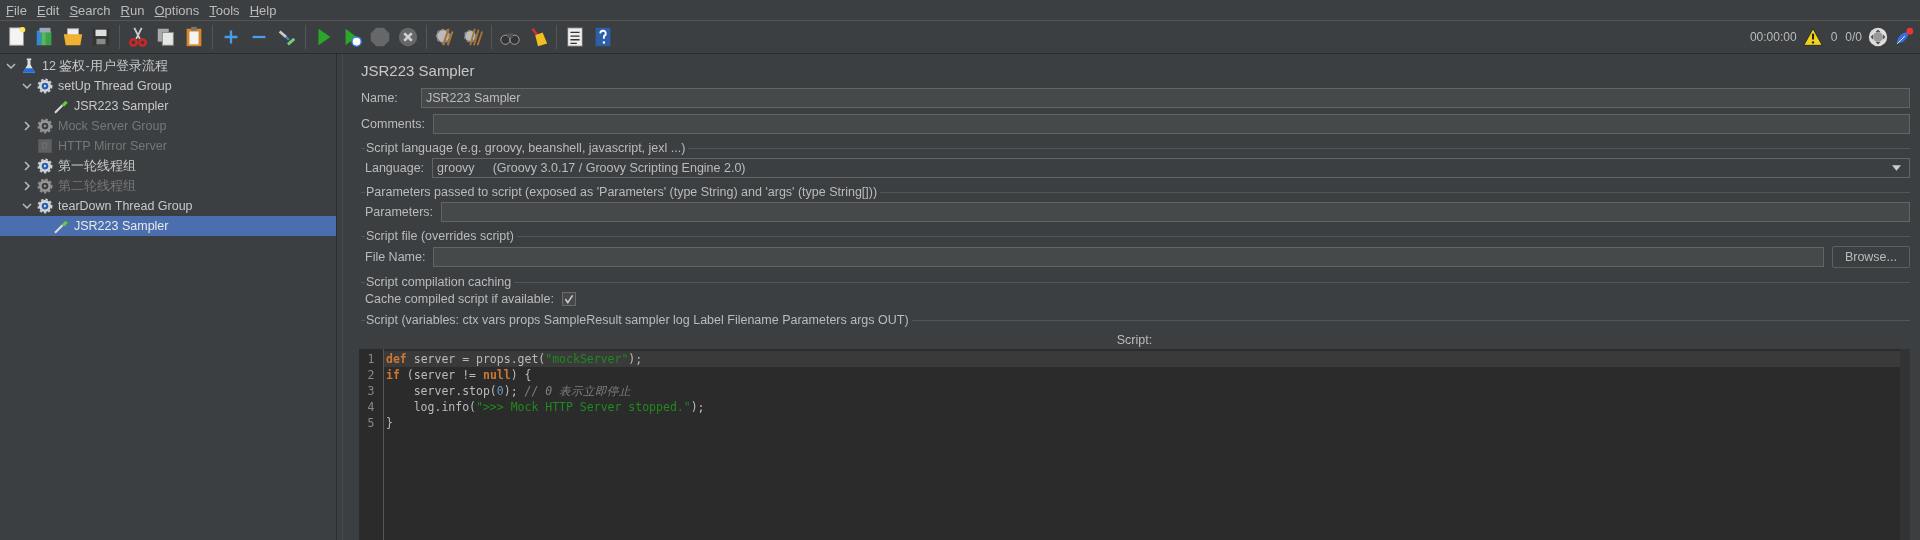 This screenshot has height=540, width=1920. Describe the element at coordinates (525, 148) in the screenshot. I see `section-title: Script language (e.g. groovy, beanshell, javascript, jexl ...)` at that location.